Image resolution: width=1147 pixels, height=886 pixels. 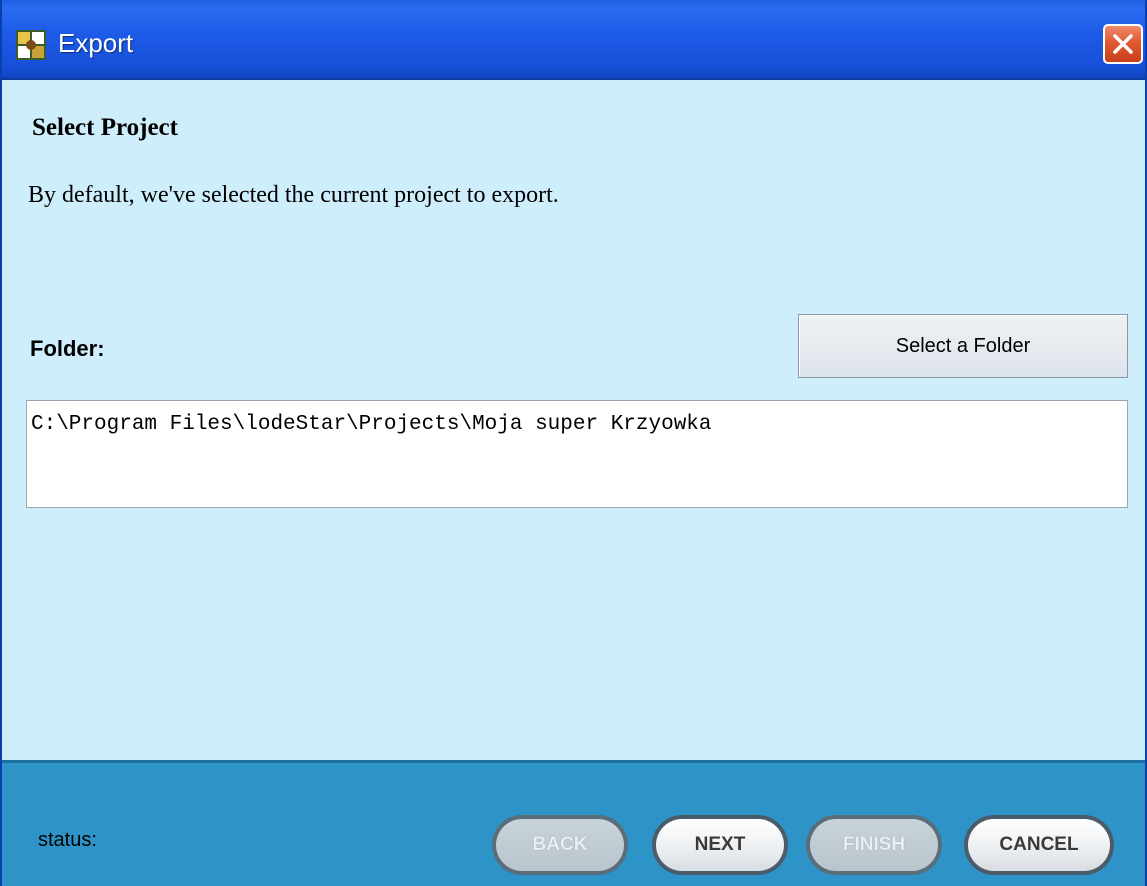 I want to click on next-button-label: NEXT, so click(x=720, y=845).